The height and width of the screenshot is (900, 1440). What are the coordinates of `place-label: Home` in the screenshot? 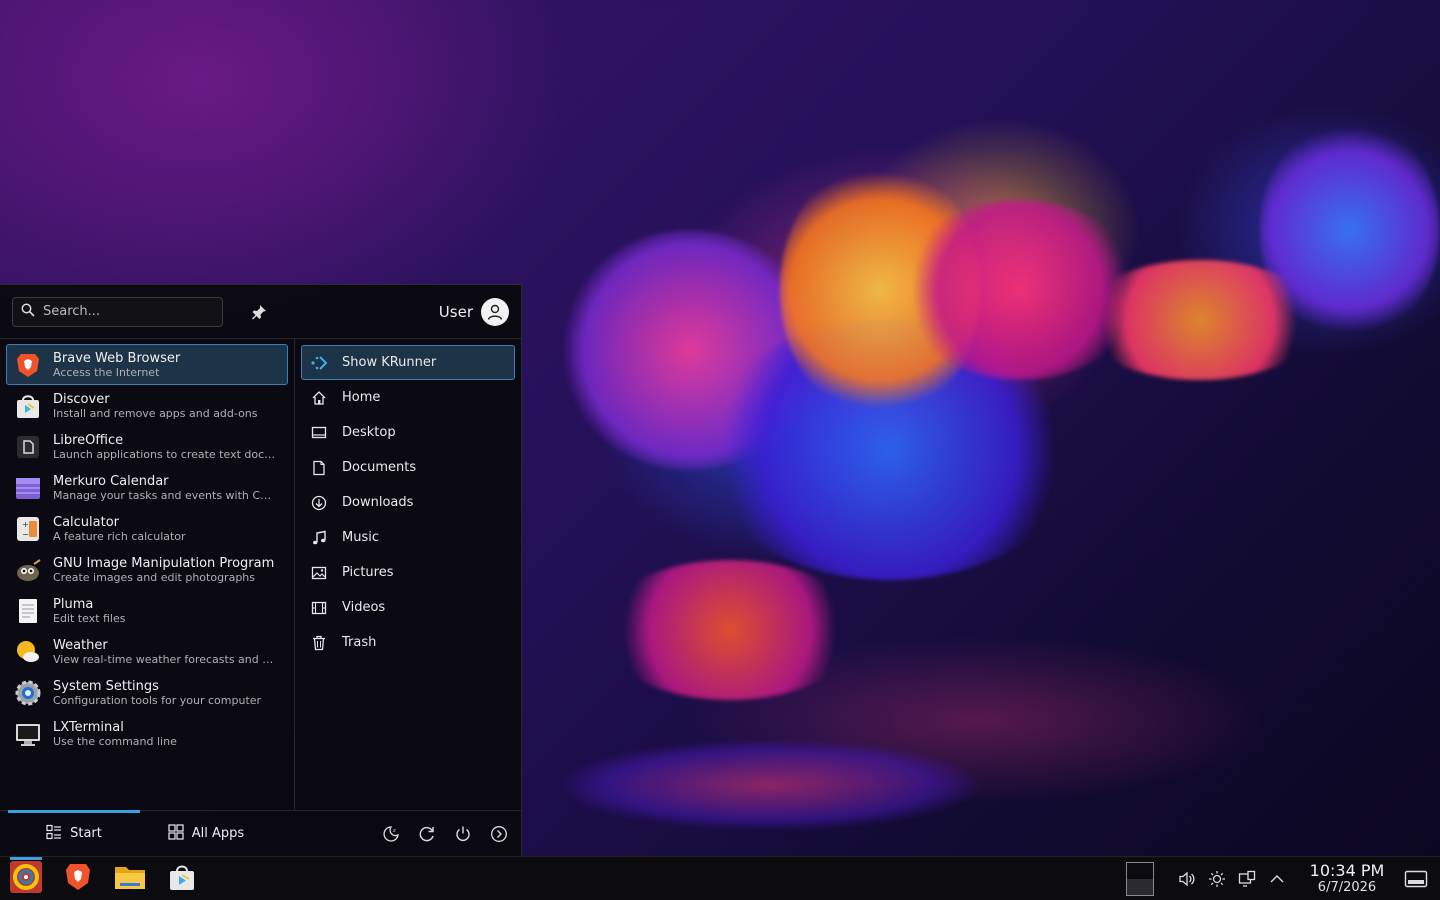 It's located at (361, 397).